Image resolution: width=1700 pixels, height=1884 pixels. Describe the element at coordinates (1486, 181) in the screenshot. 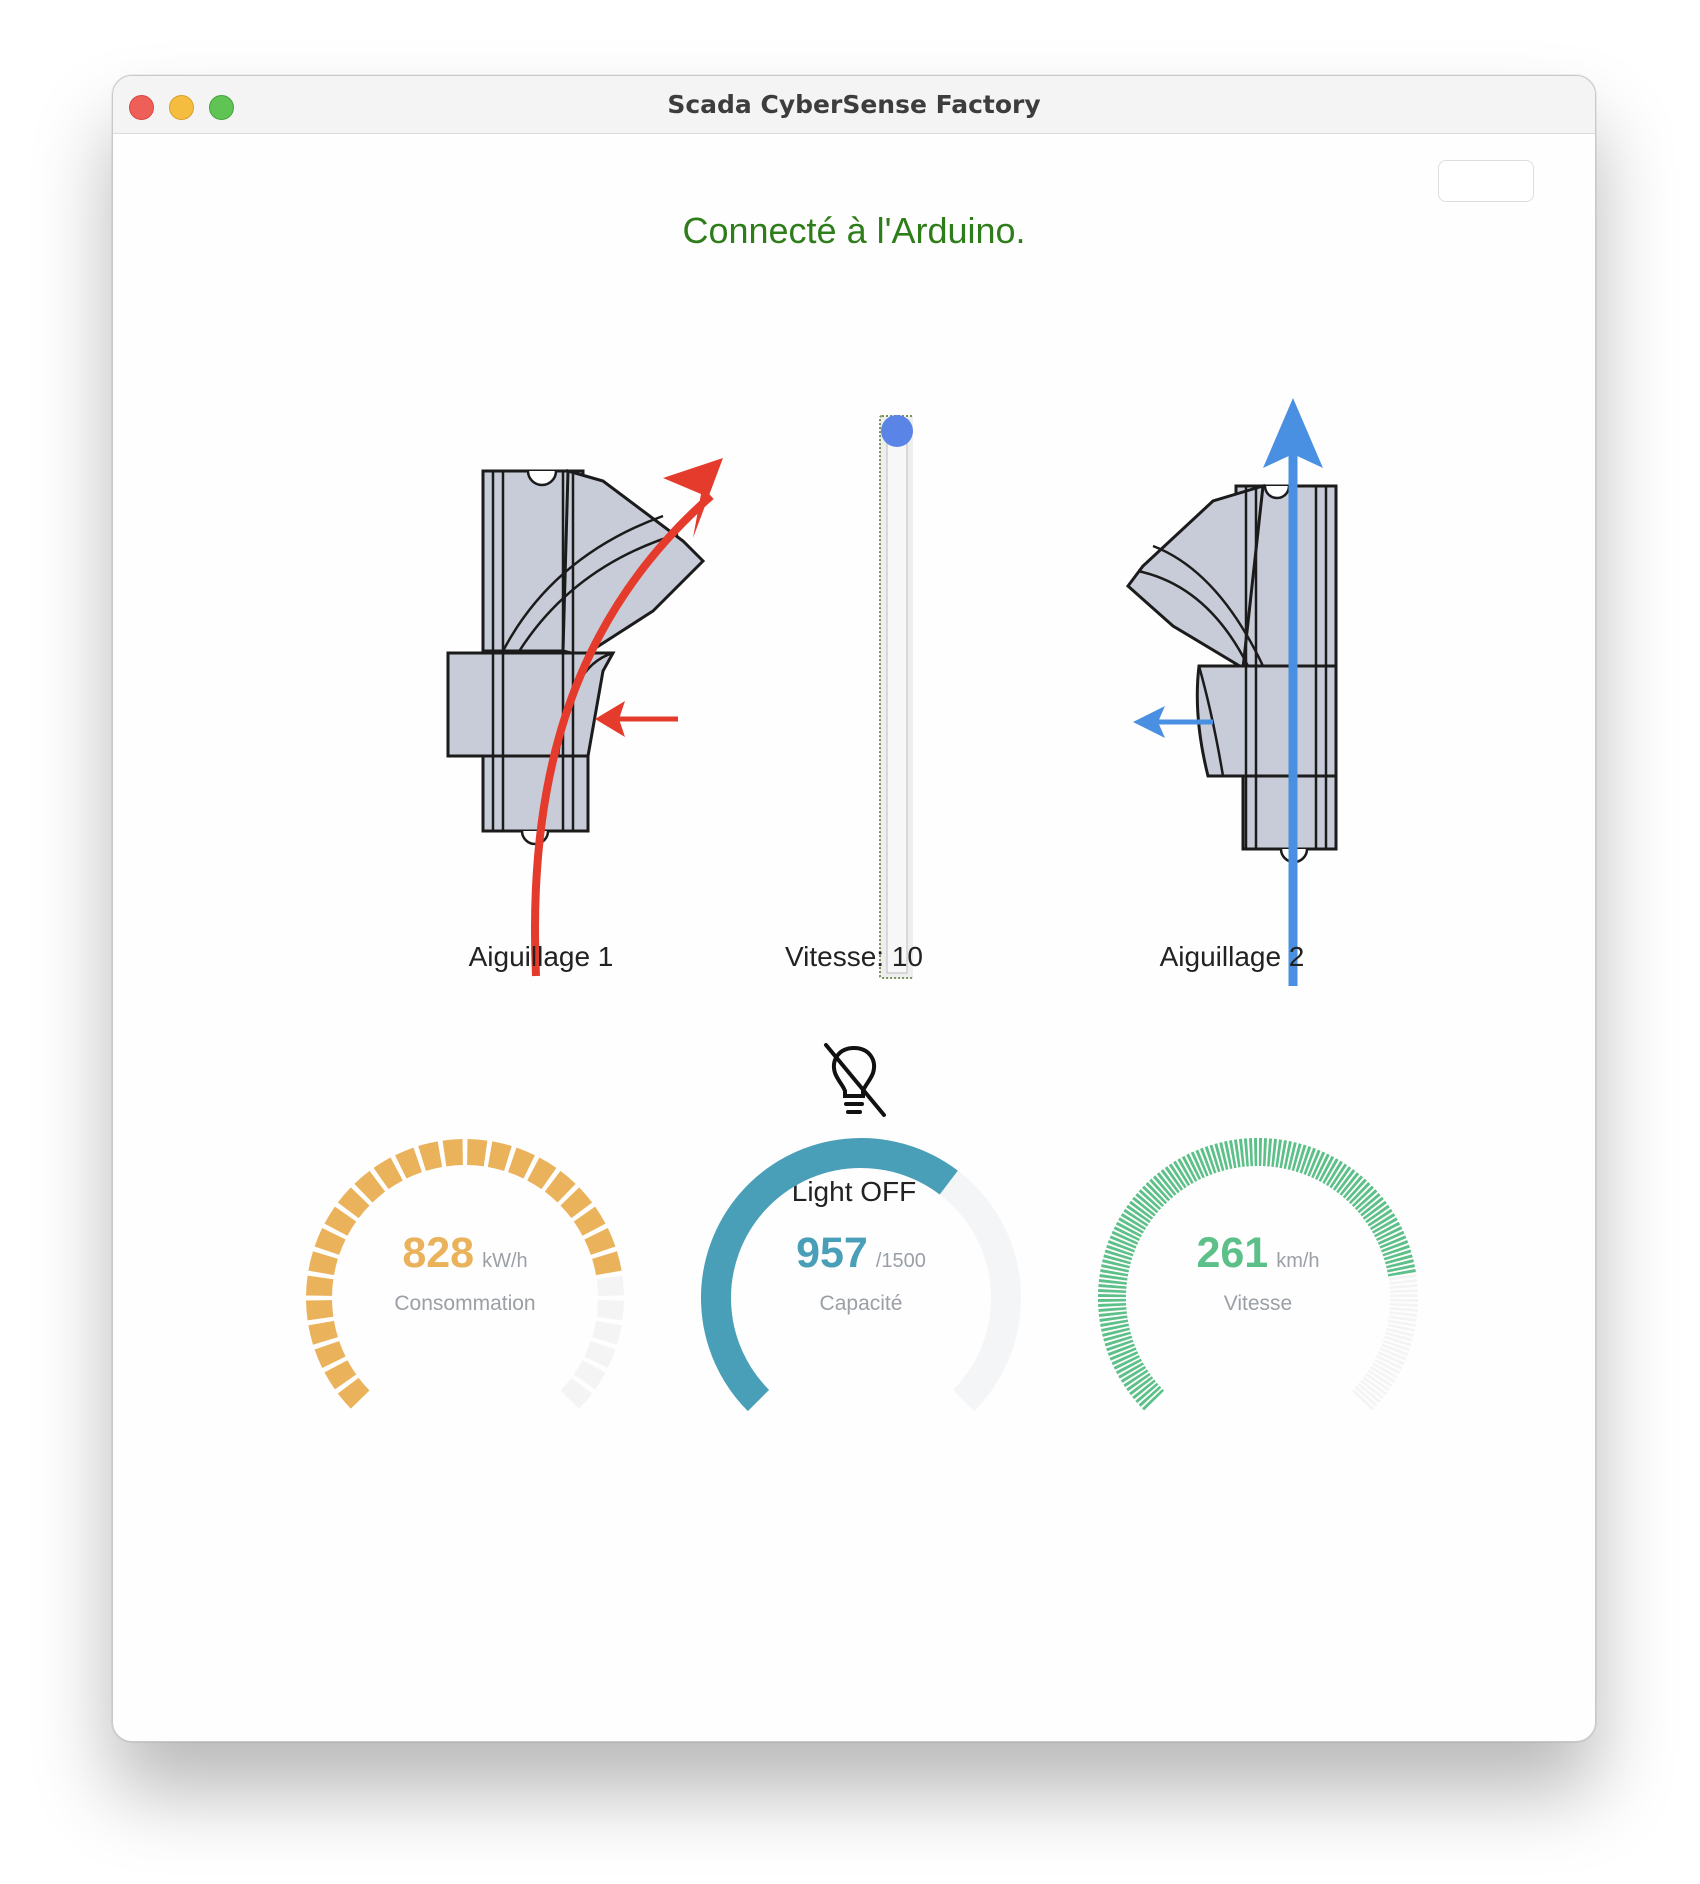

I see `corner-button` at that location.